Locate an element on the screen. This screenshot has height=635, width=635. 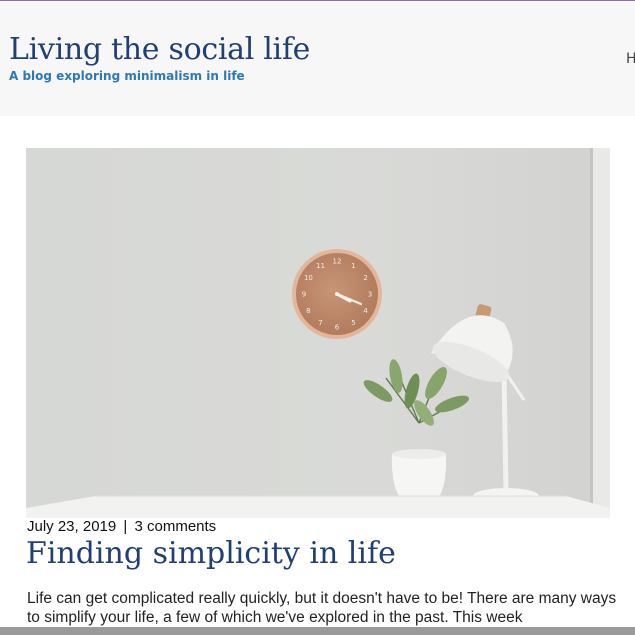
site-title: Living the social life is located at coordinates (159, 50).